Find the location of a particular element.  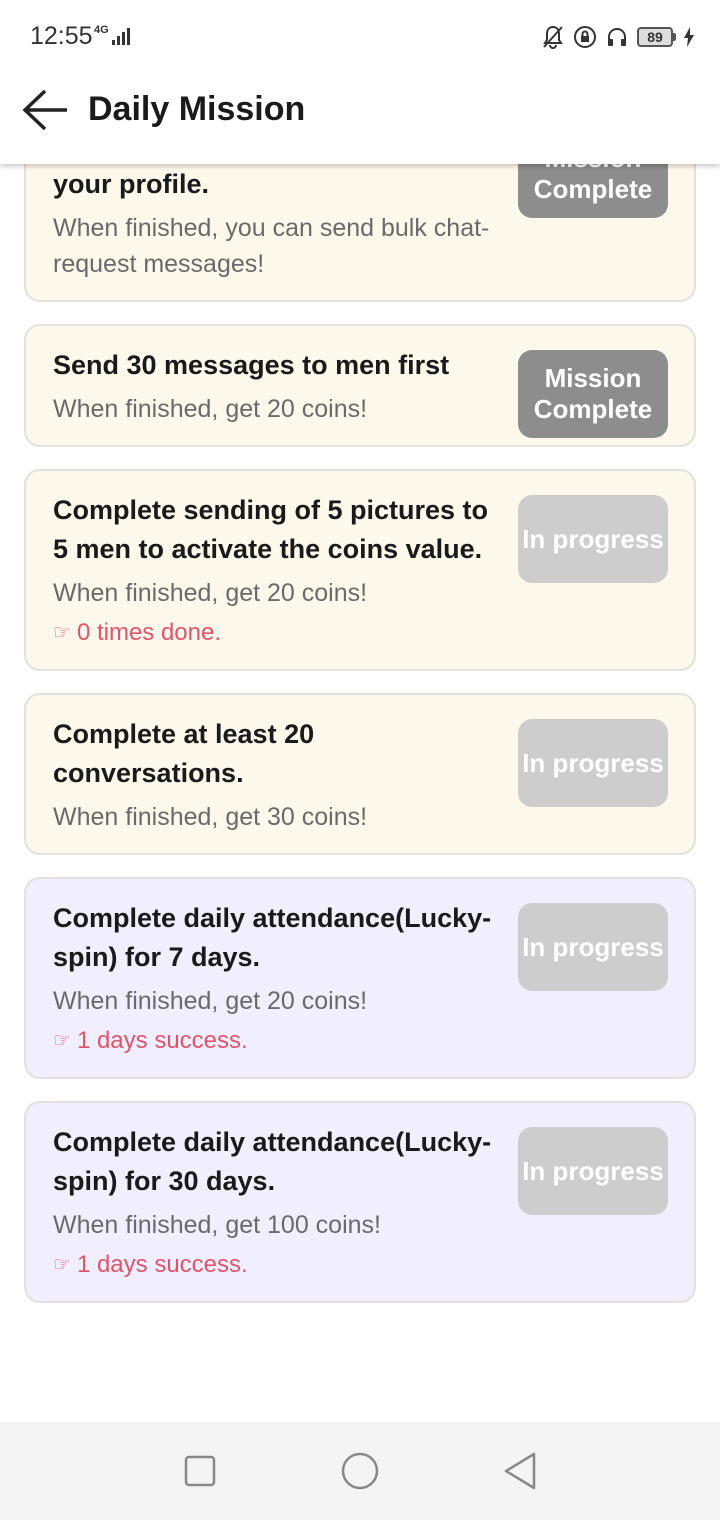

battery-icon: 89 is located at coordinates (656, 37).